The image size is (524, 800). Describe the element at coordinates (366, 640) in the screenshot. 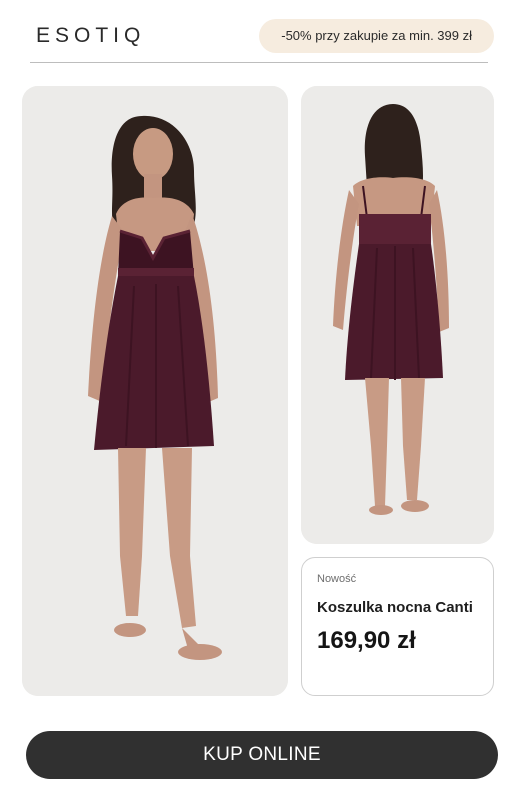

I see `product-price: 169,90 zł` at that location.